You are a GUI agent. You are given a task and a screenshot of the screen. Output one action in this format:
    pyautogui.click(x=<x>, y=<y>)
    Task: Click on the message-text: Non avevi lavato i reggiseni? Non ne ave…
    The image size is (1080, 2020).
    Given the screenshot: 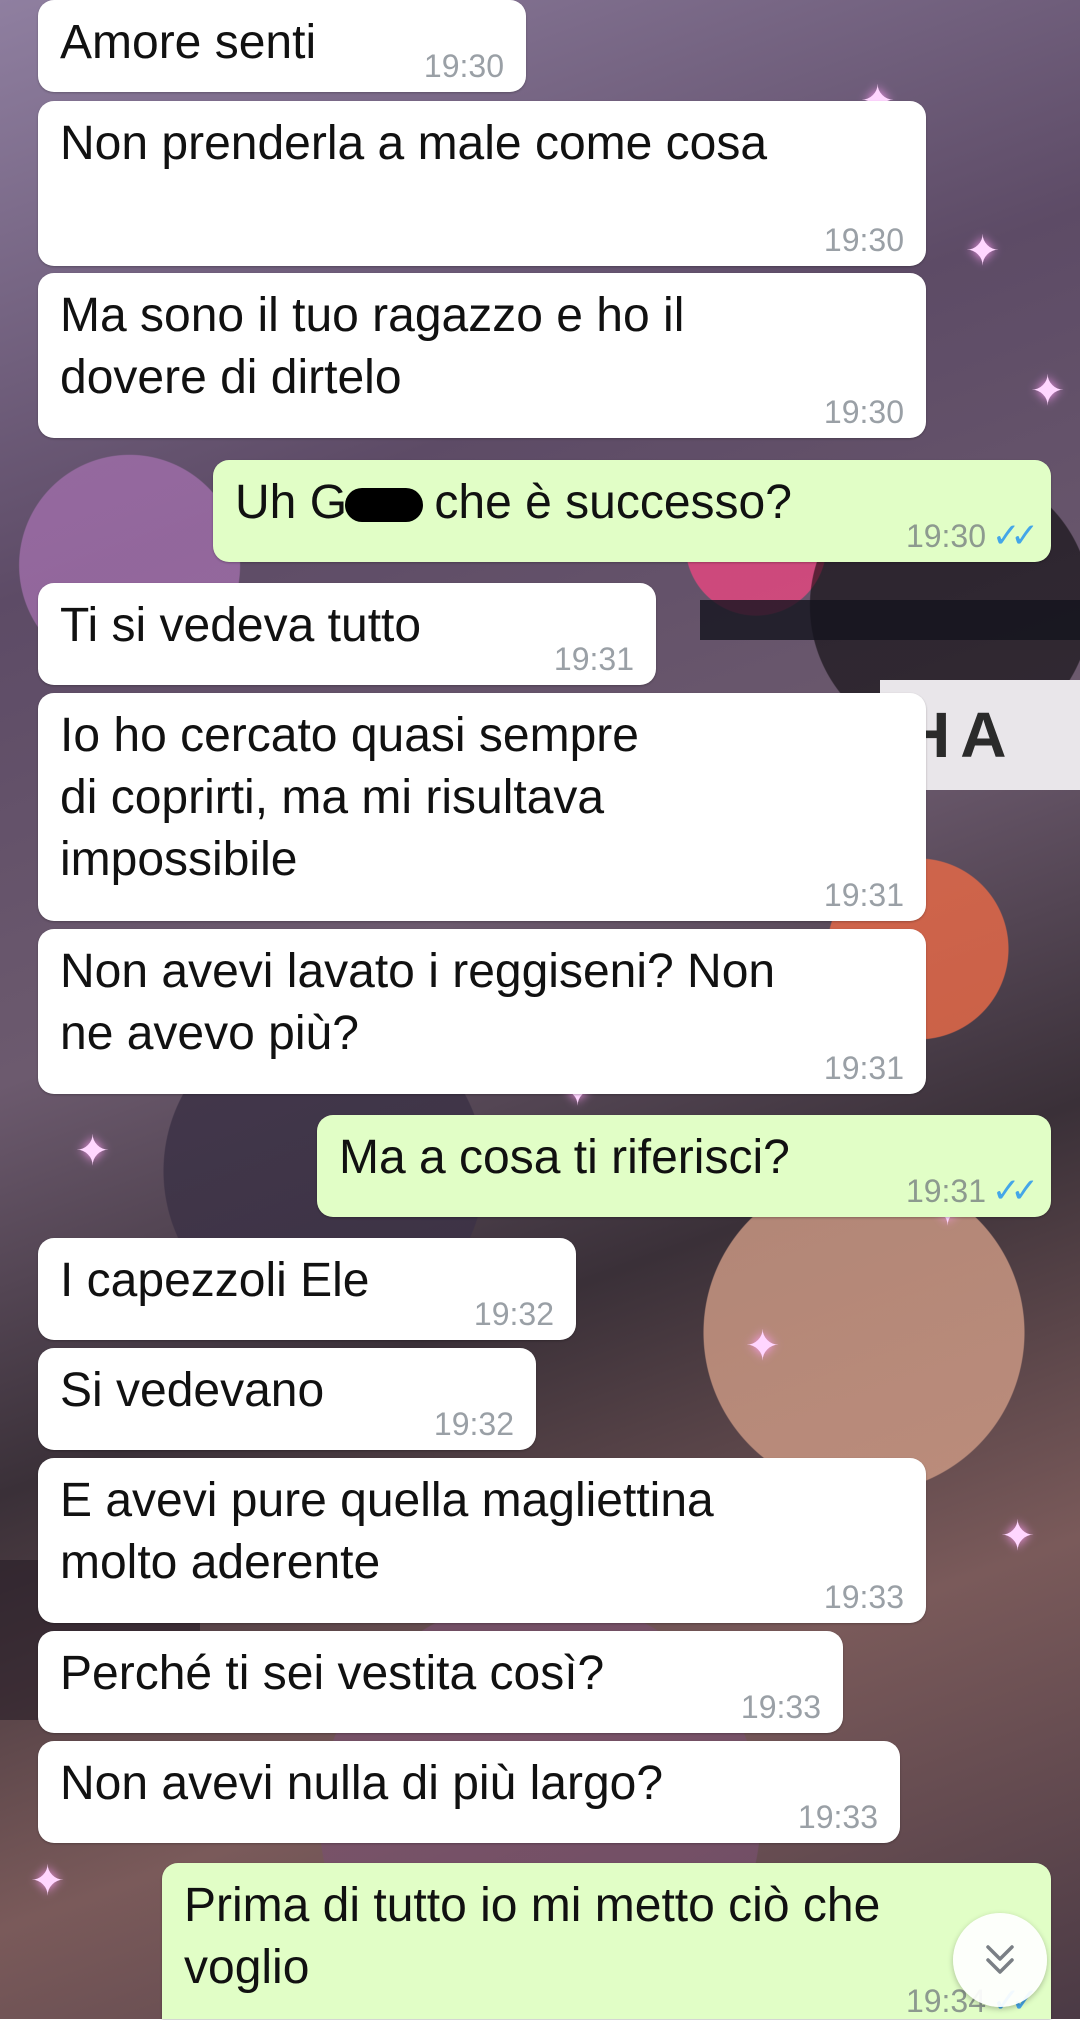 What is the action you would take?
    pyautogui.click(x=418, y=1002)
    